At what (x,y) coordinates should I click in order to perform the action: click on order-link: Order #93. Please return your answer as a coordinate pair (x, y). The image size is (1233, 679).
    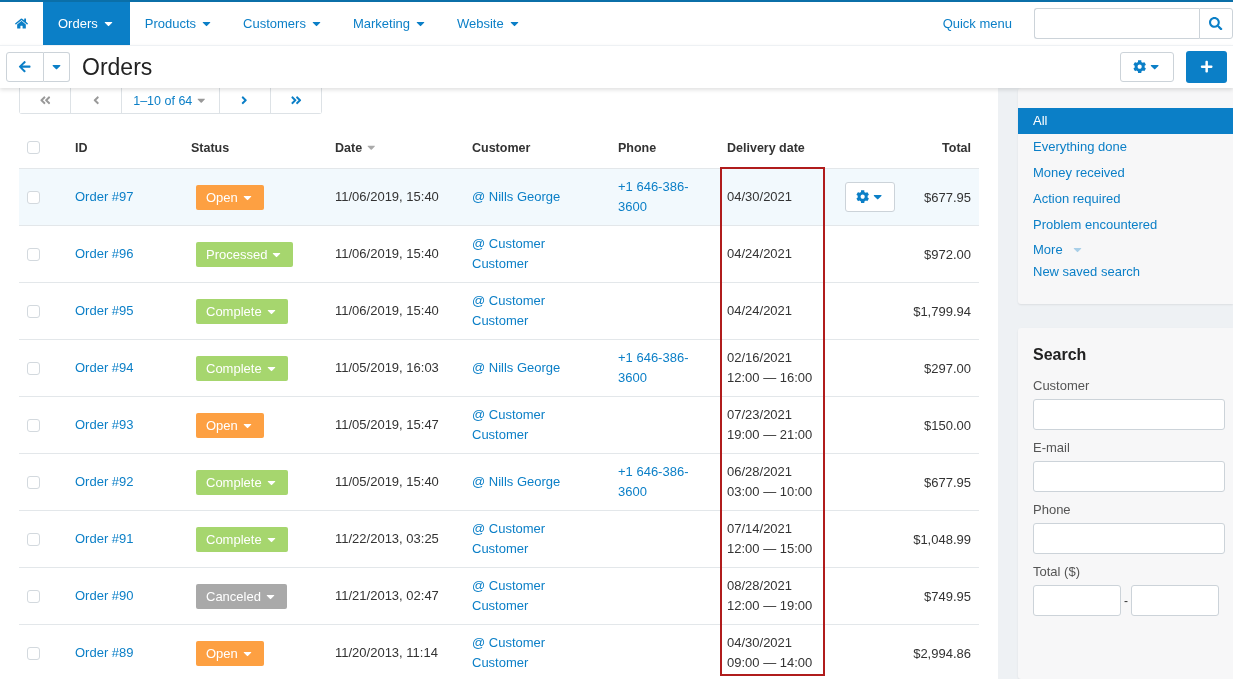
    Looking at the image, I should click on (133, 425).